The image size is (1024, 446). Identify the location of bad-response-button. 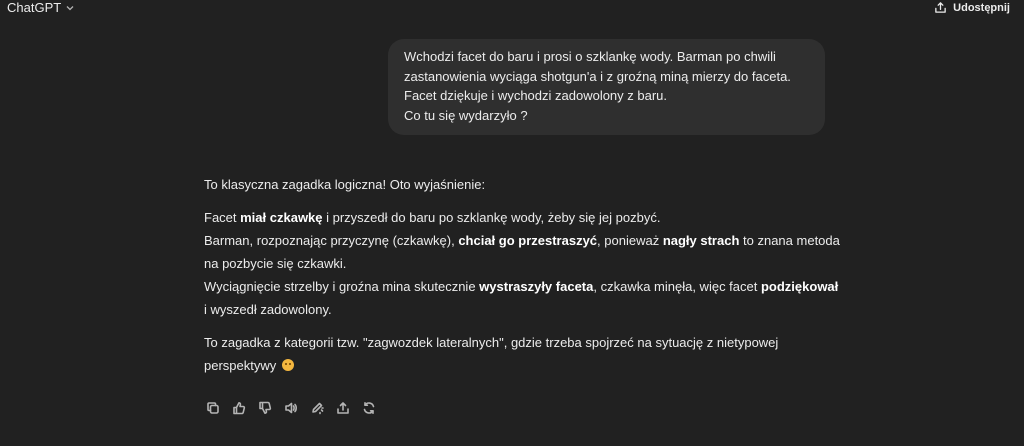
(264, 408).